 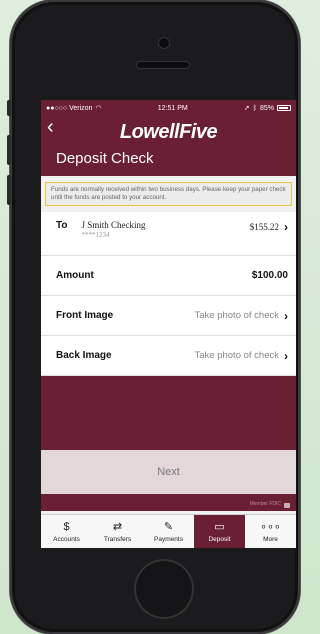 What do you see at coordinates (168, 132) in the screenshot?
I see `brand-logo: LowellFive` at bounding box center [168, 132].